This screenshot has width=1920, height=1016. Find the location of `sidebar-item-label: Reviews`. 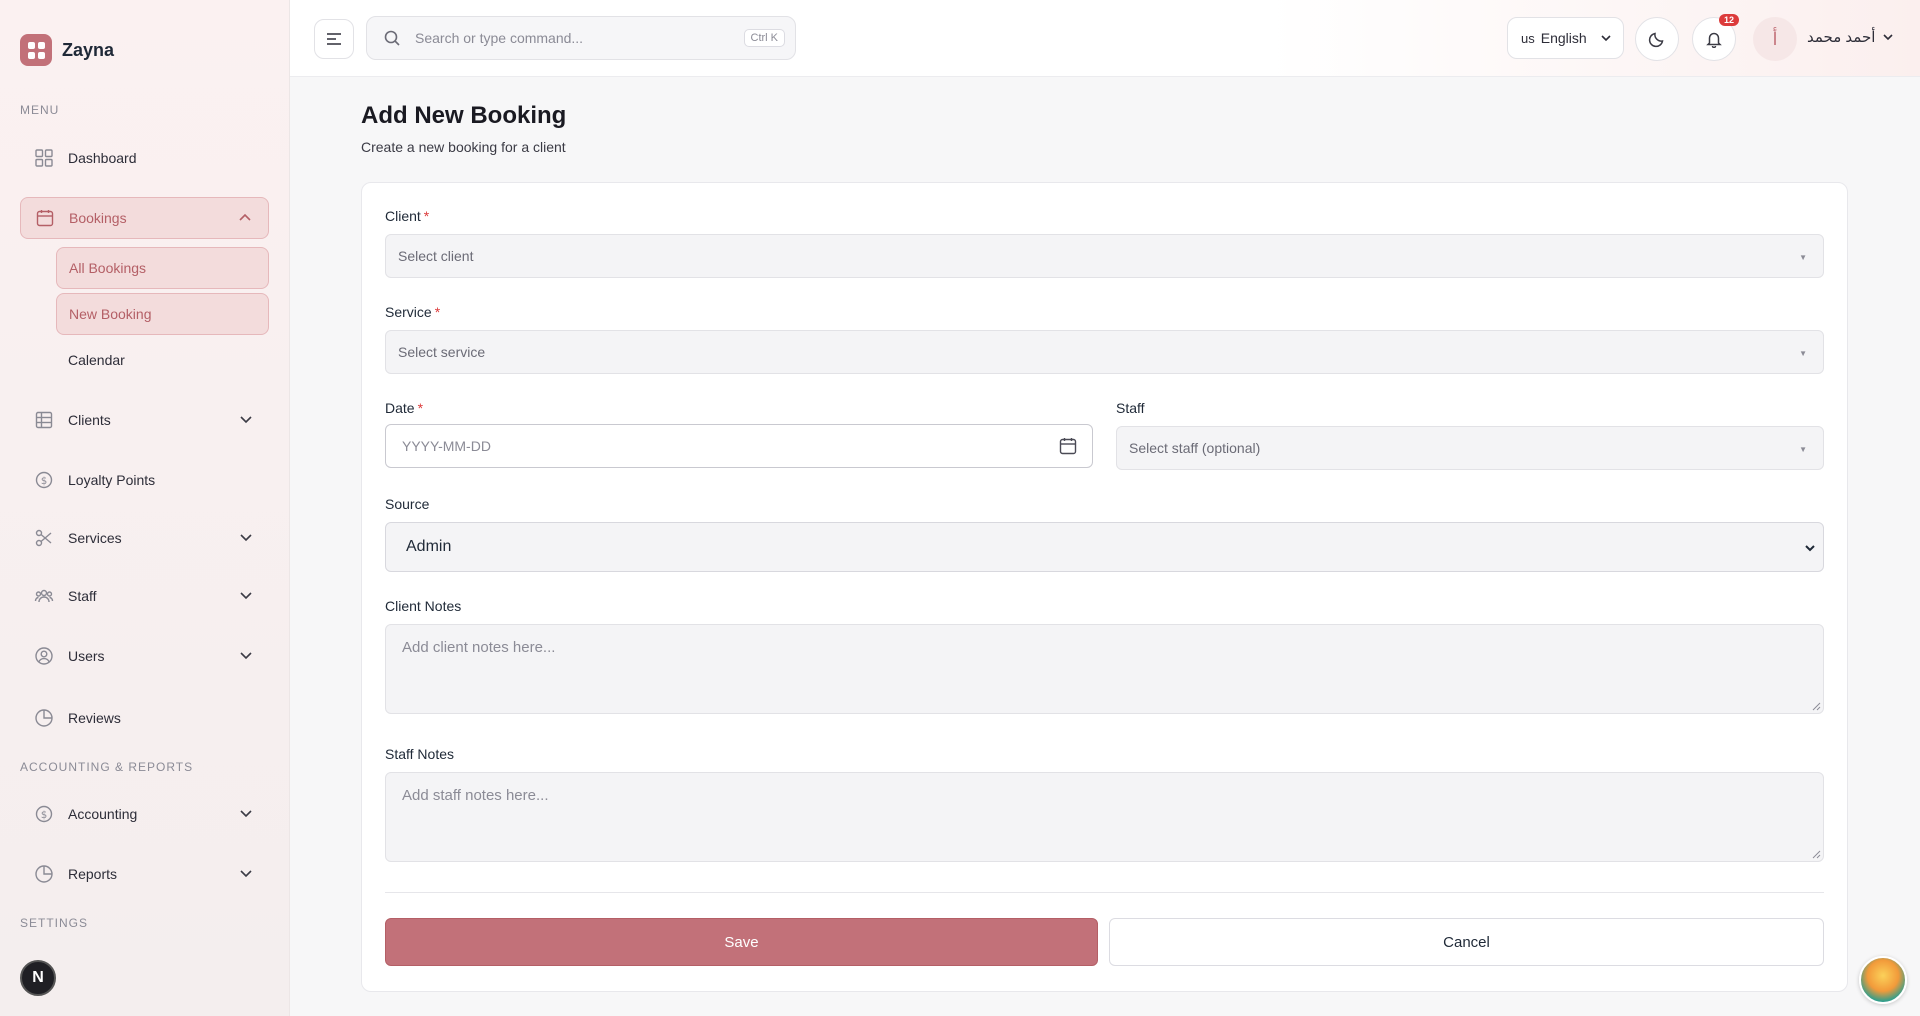

sidebar-item-label: Reviews is located at coordinates (94, 718).